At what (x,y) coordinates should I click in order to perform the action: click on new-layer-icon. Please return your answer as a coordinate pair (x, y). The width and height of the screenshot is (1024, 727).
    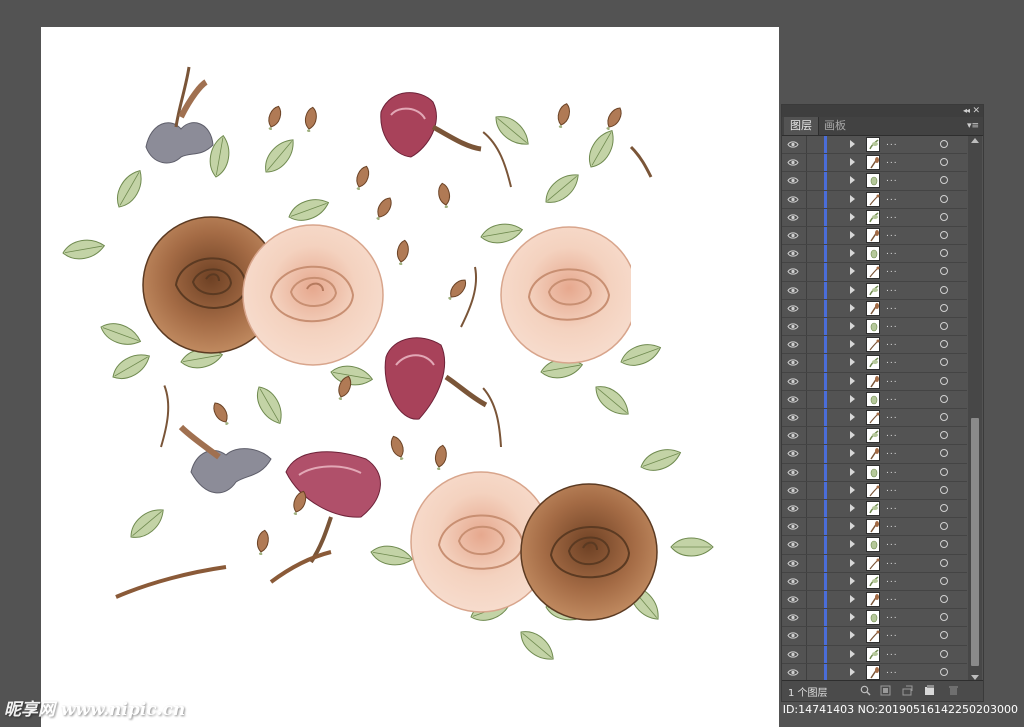
    Looking at the image, I should click on (929, 690).